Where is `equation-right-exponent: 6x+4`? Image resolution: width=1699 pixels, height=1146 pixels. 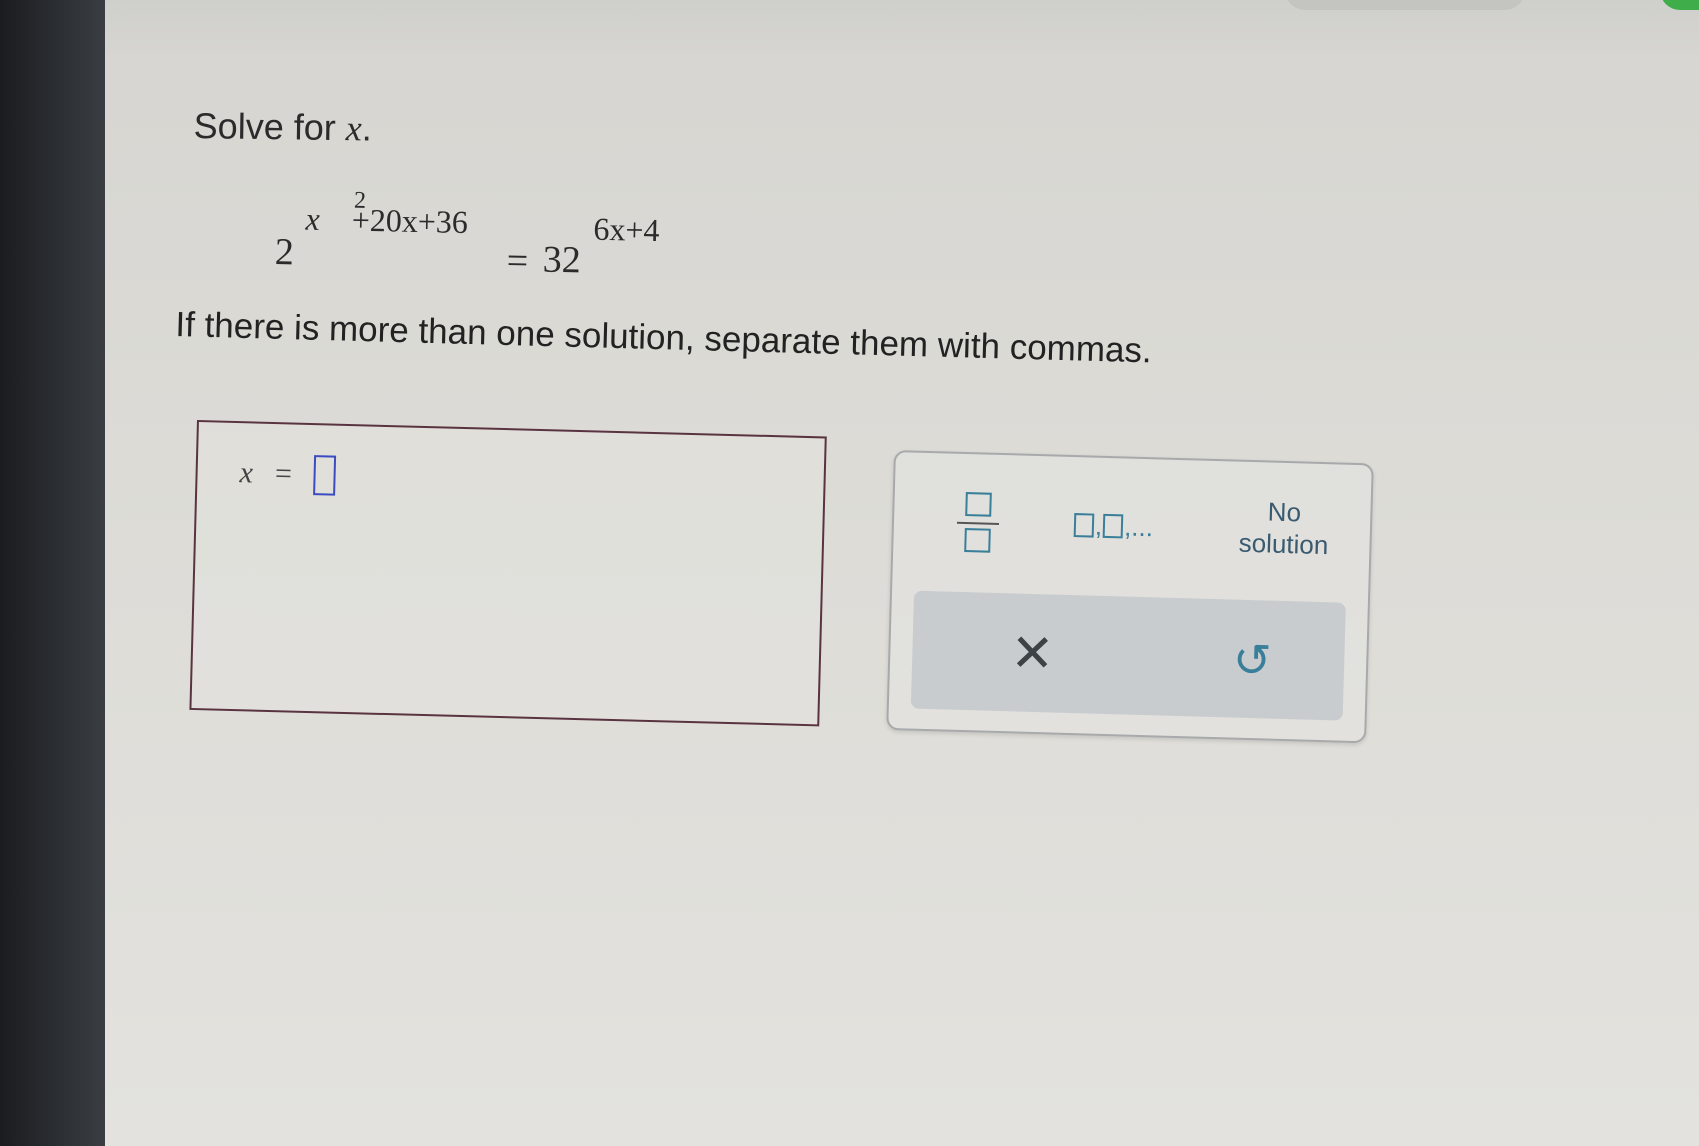
equation-right-exponent: 6x+4 is located at coordinates (626, 229).